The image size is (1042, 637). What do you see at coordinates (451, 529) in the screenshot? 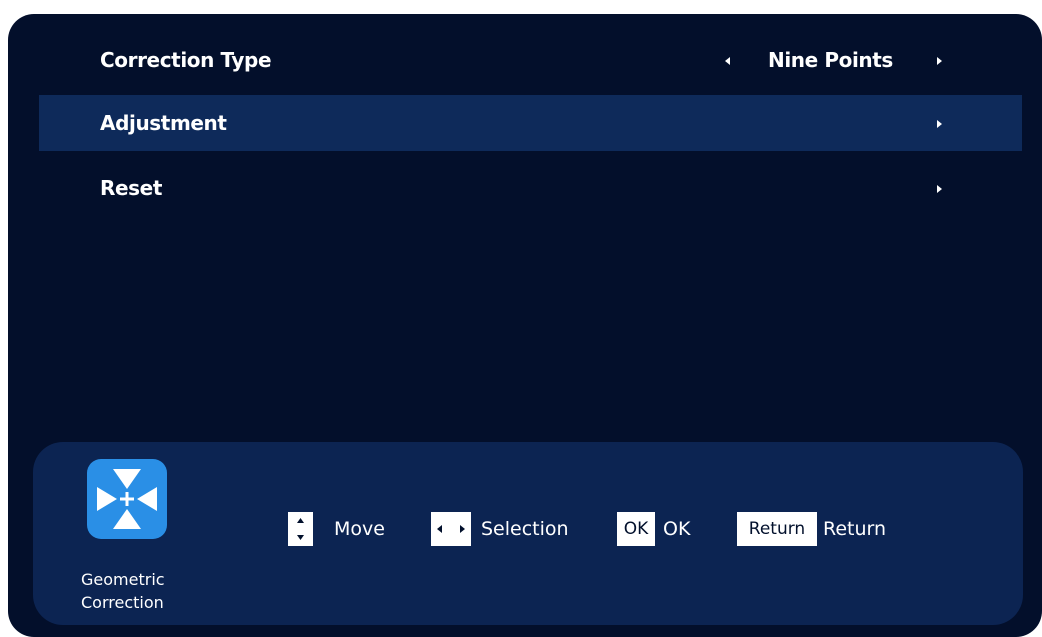
I see `left-right-key-icon` at bounding box center [451, 529].